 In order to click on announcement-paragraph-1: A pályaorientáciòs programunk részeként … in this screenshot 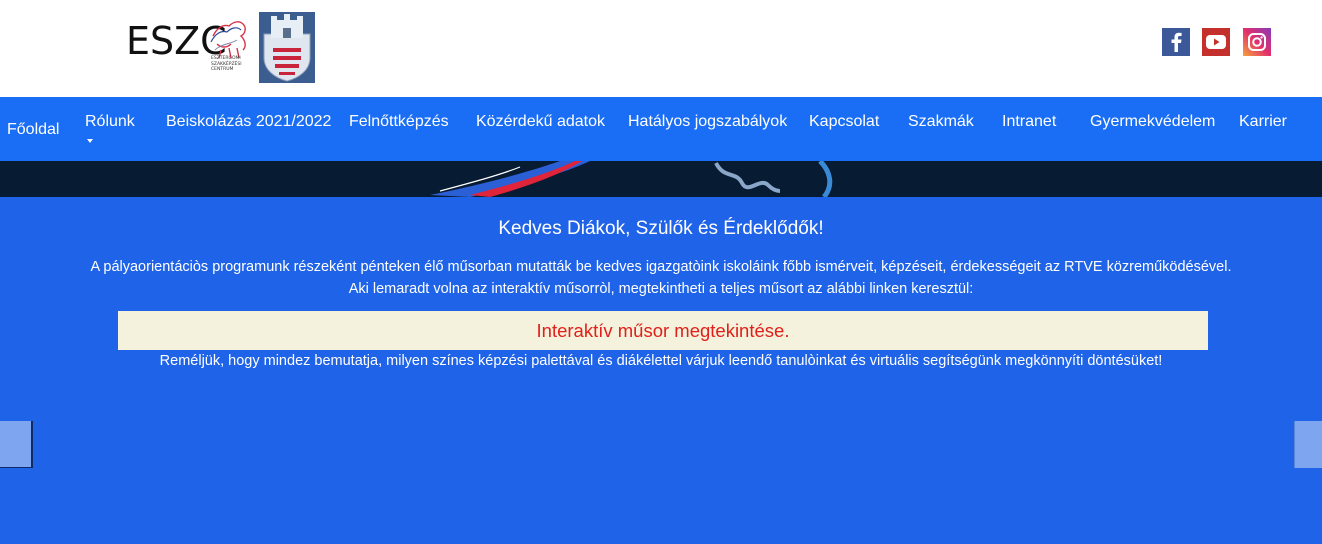, I will do `click(661, 267)`.